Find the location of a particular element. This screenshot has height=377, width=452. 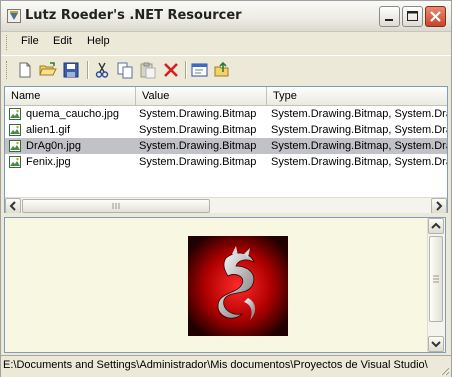

vertical-scroll-thumb is located at coordinates (436, 279).